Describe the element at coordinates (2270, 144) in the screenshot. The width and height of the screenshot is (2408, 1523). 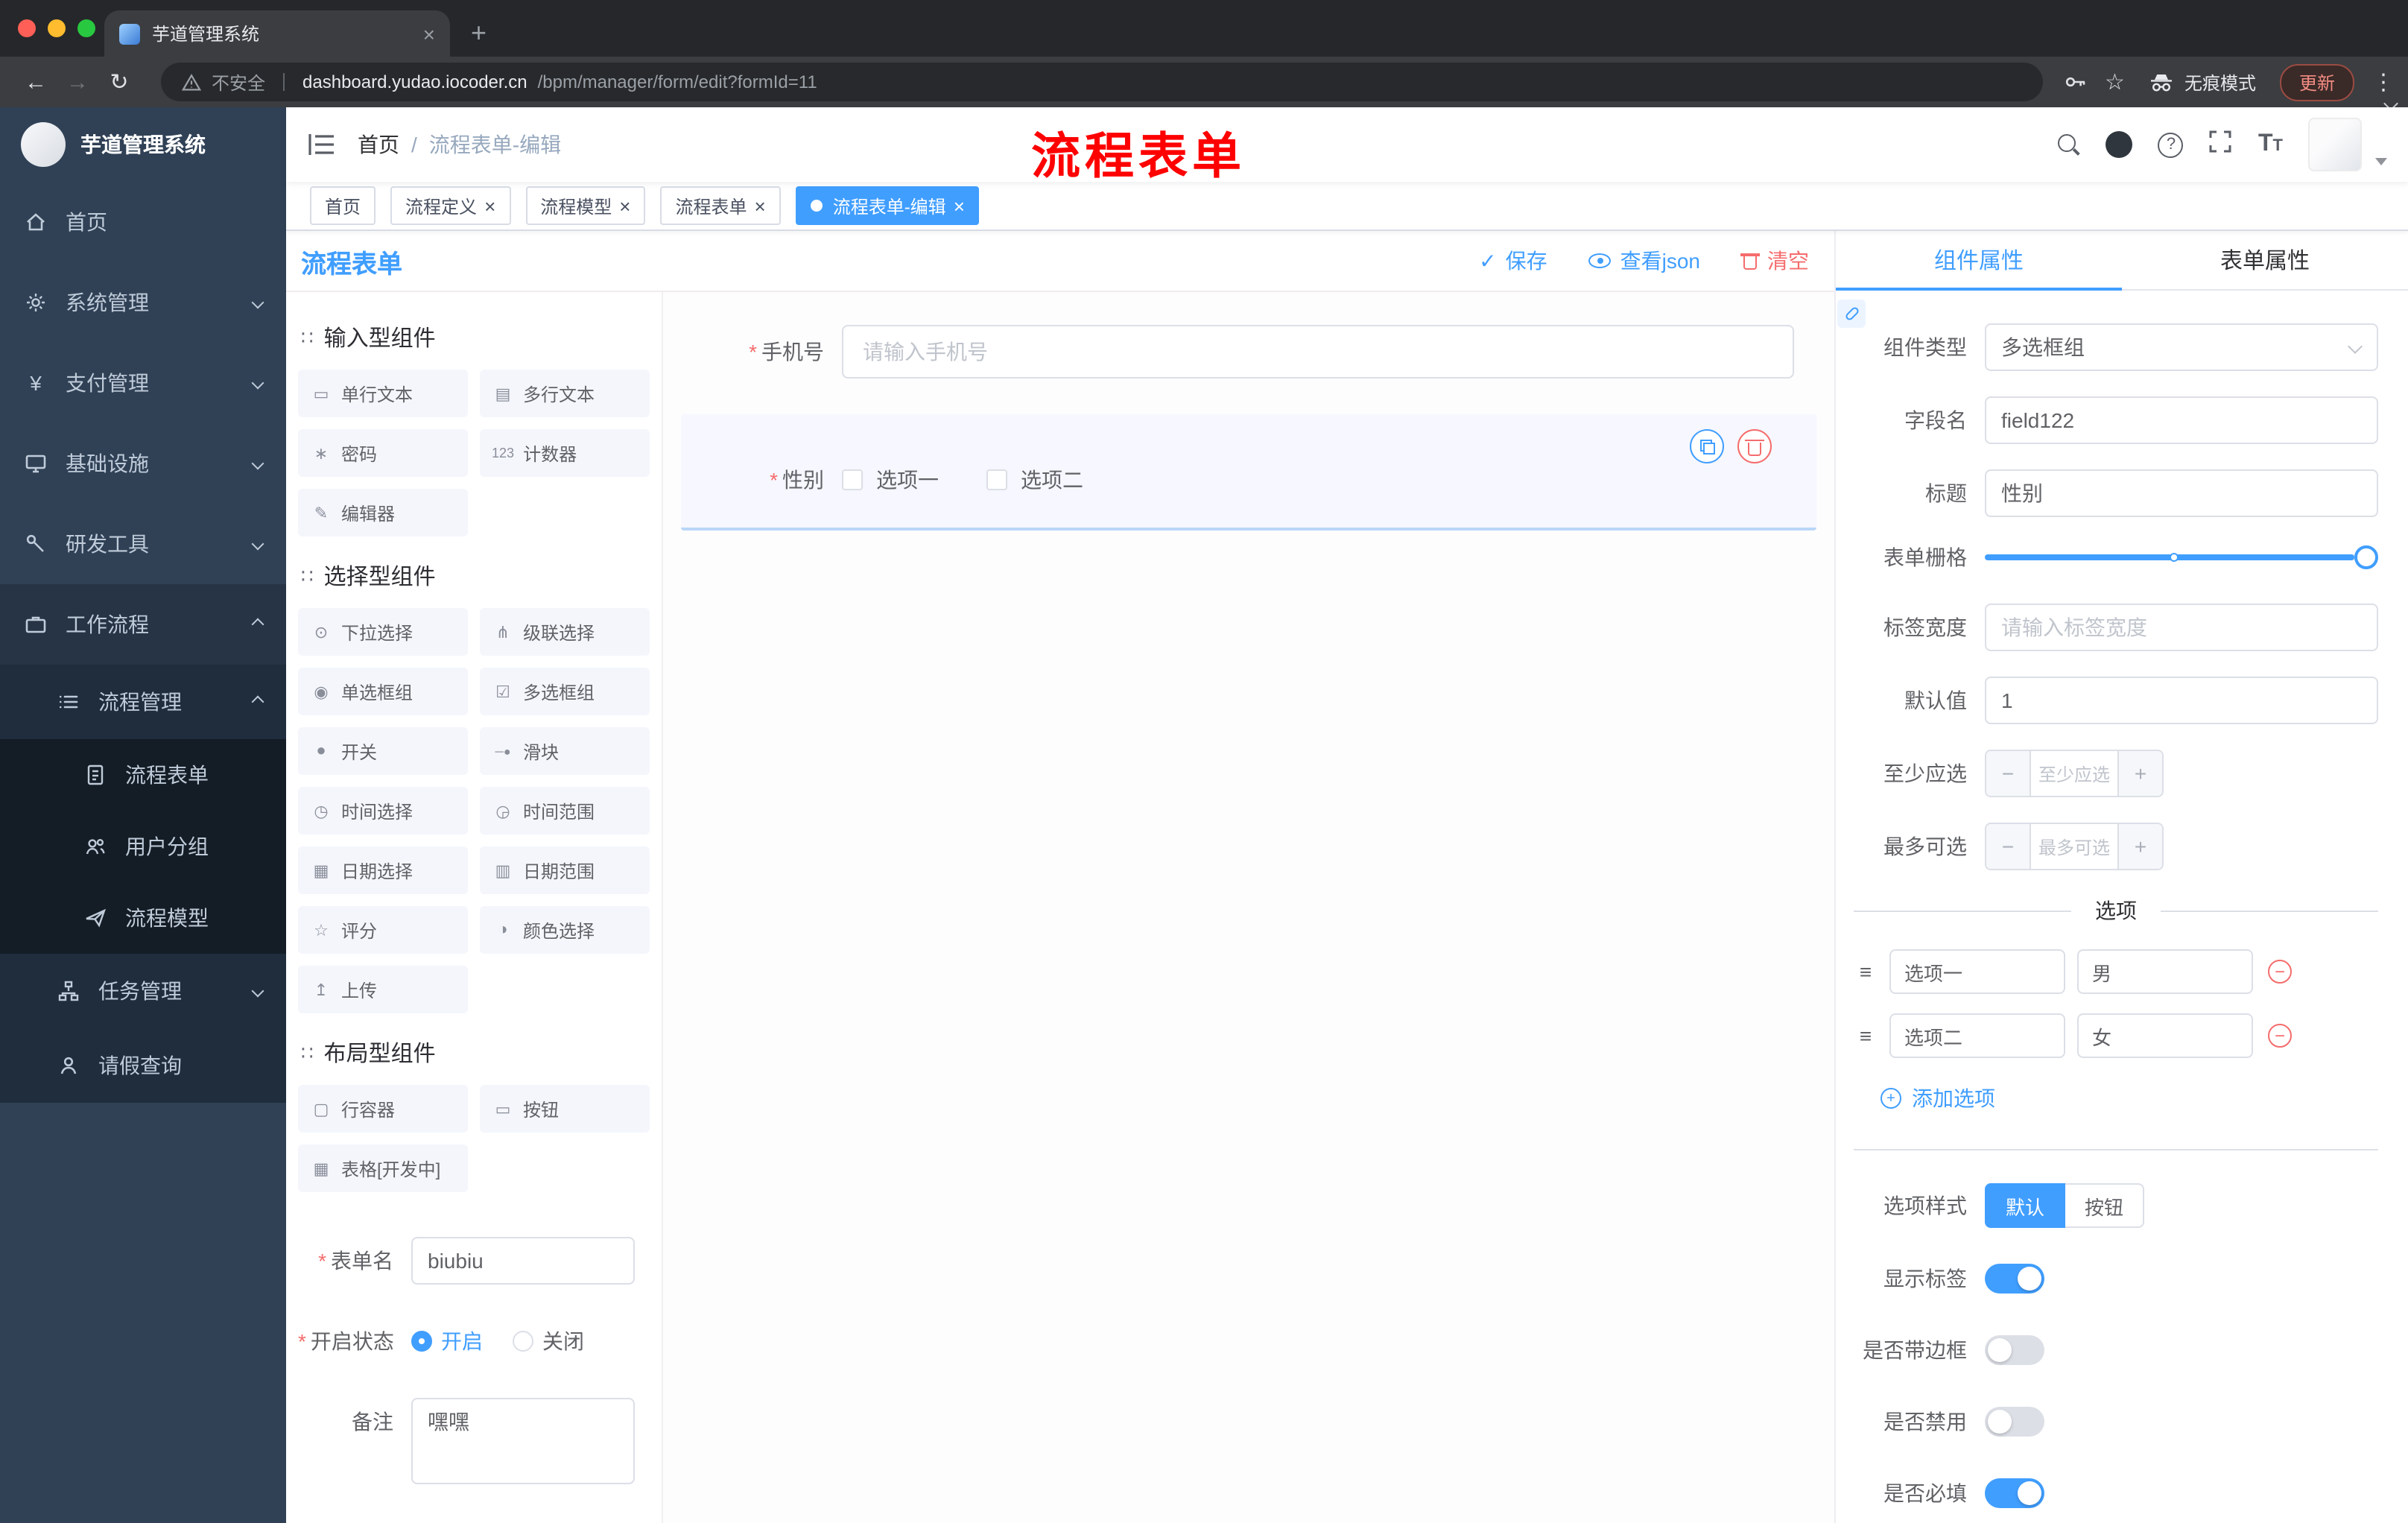
I see `font-size-icon: TT` at that location.